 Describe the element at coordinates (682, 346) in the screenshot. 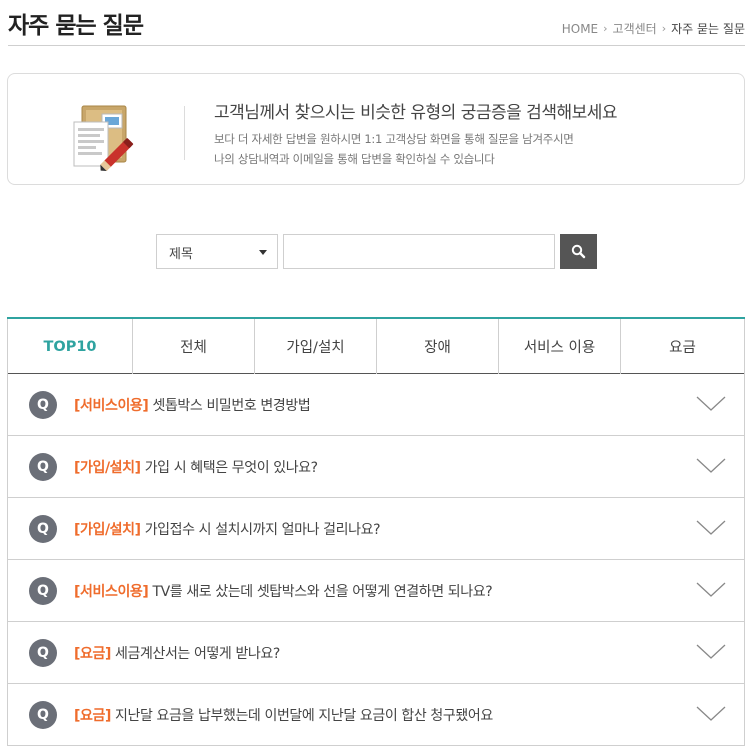

I see `tab-billing: 요금` at that location.